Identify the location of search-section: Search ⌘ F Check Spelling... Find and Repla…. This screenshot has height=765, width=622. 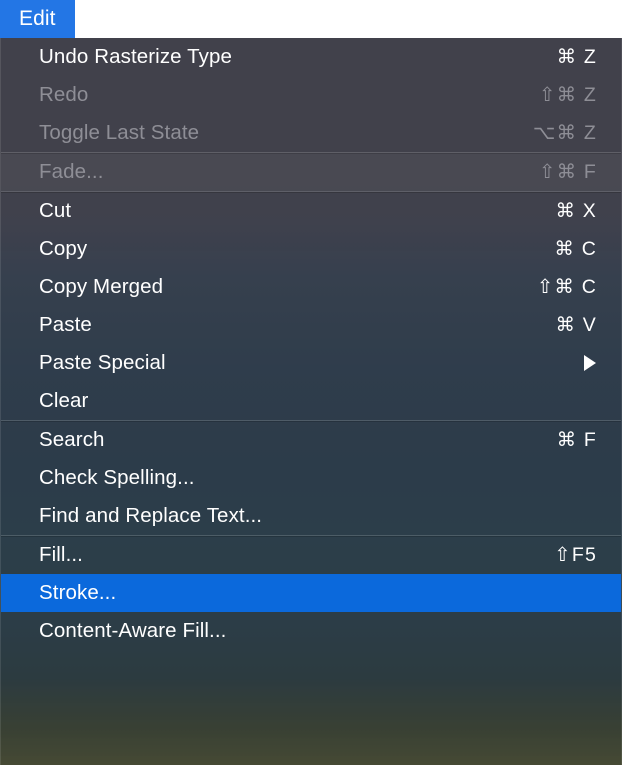
(311, 478).